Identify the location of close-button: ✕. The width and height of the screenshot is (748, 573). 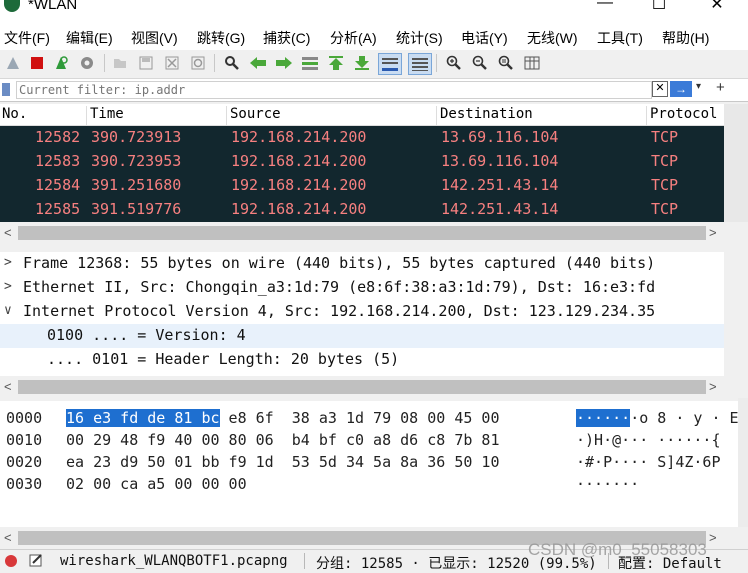
(717, 9).